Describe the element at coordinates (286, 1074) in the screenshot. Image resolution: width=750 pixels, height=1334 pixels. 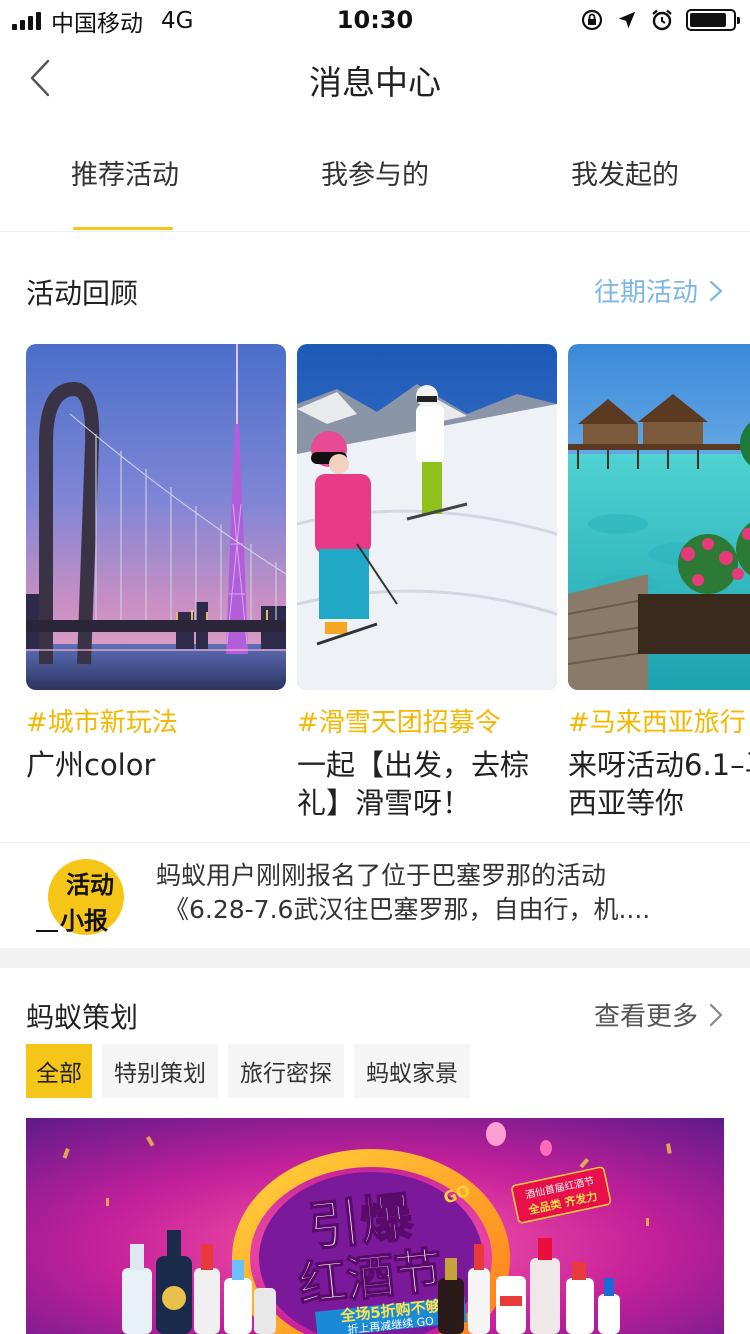
I see `chip-label: 旅行密探` at that location.